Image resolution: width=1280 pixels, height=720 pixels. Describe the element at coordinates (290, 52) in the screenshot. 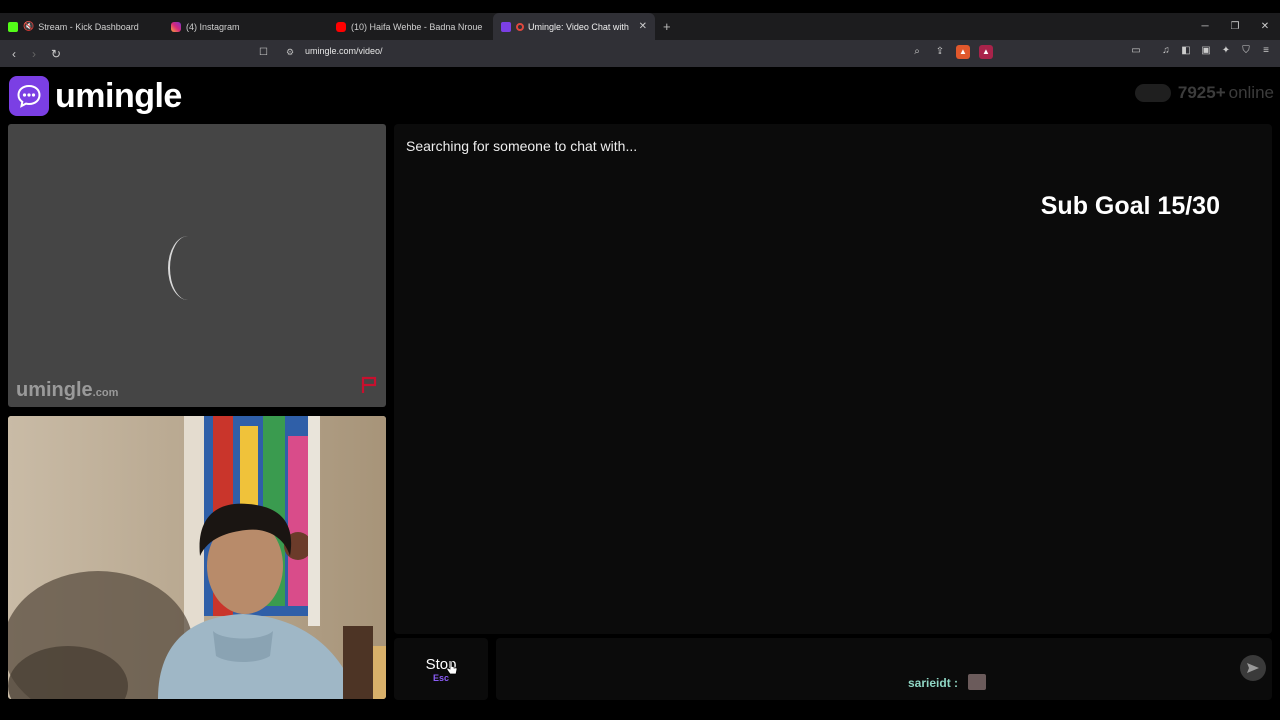

I see `site-info-icon: ⚙` at that location.